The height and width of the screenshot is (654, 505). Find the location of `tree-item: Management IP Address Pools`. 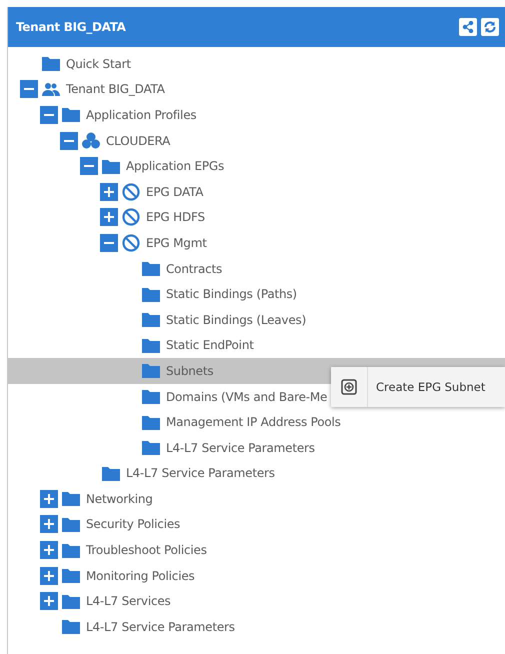

tree-item: Management IP Address Pools is located at coordinates (253, 422).